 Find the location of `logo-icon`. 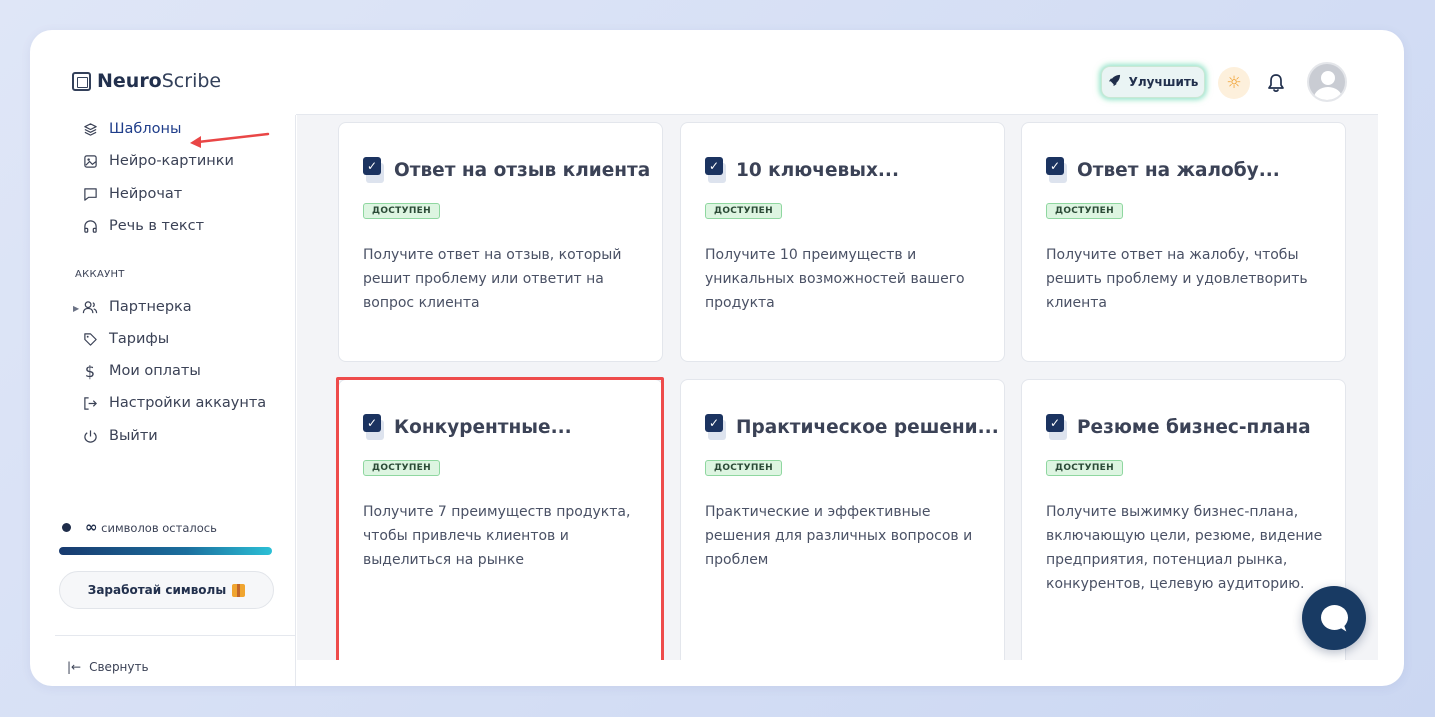

logo-icon is located at coordinates (81, 81).